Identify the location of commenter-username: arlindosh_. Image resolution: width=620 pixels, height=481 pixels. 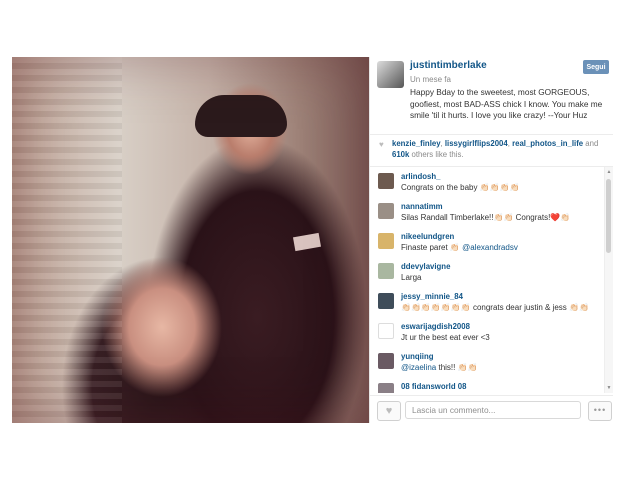
(420, 176).